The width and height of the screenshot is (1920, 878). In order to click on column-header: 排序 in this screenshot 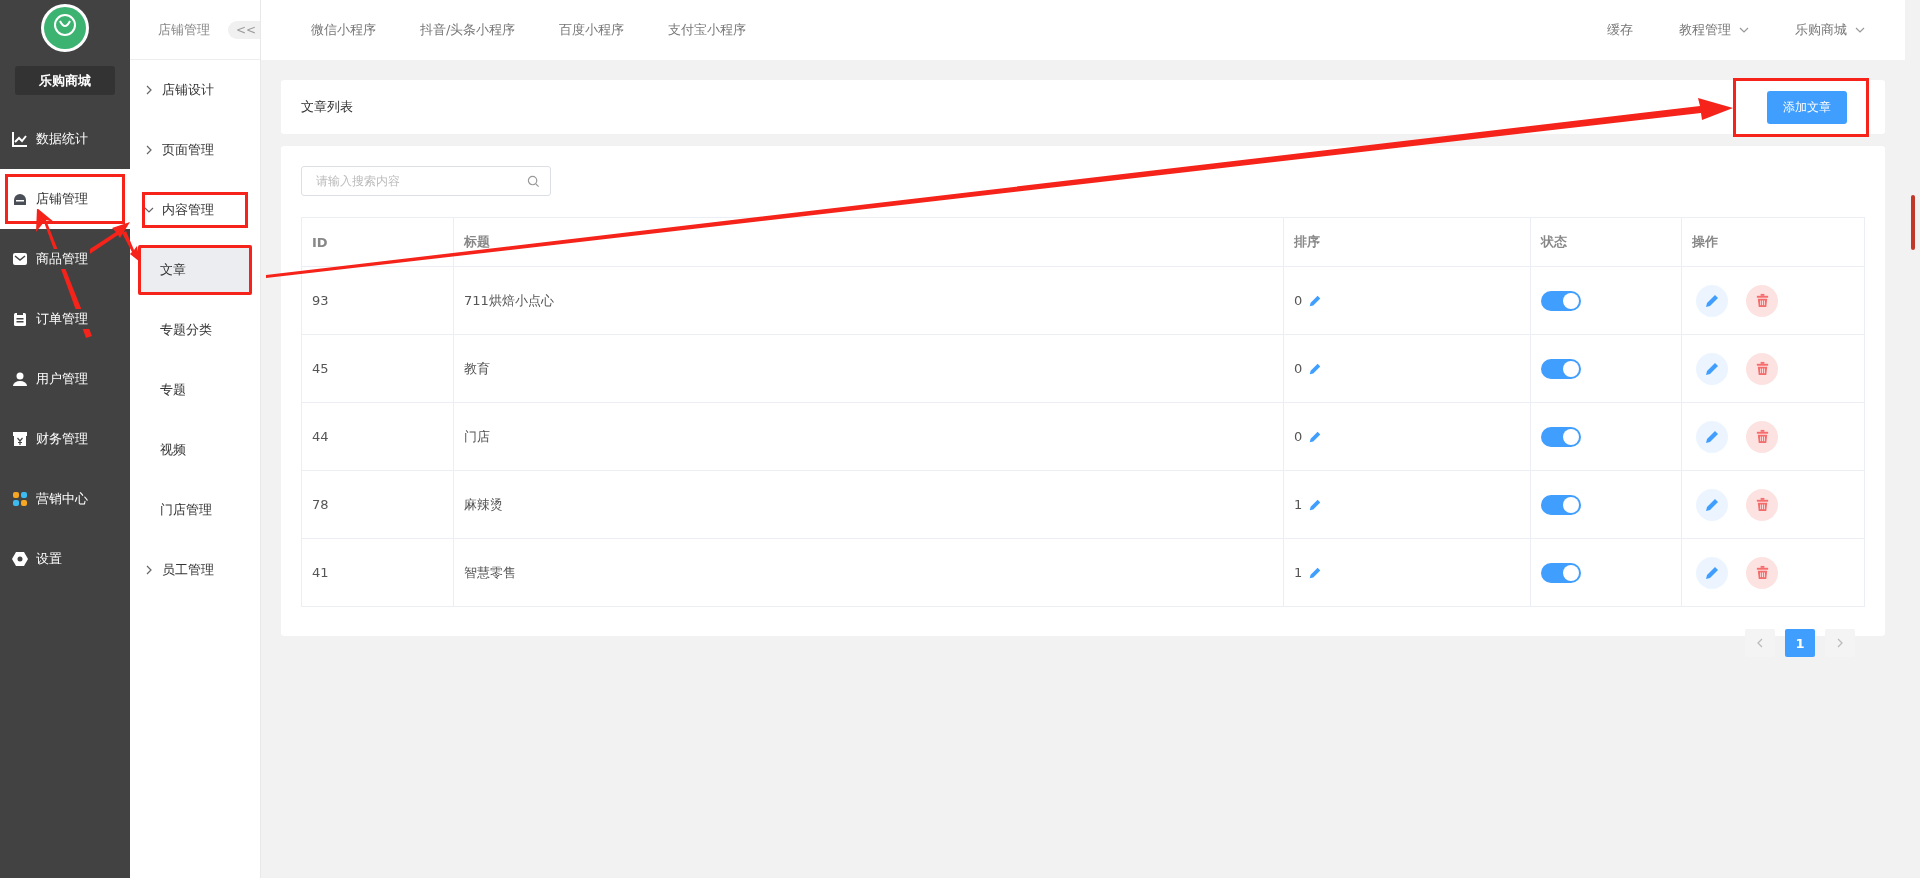, I will do `click(1406, 242)`.